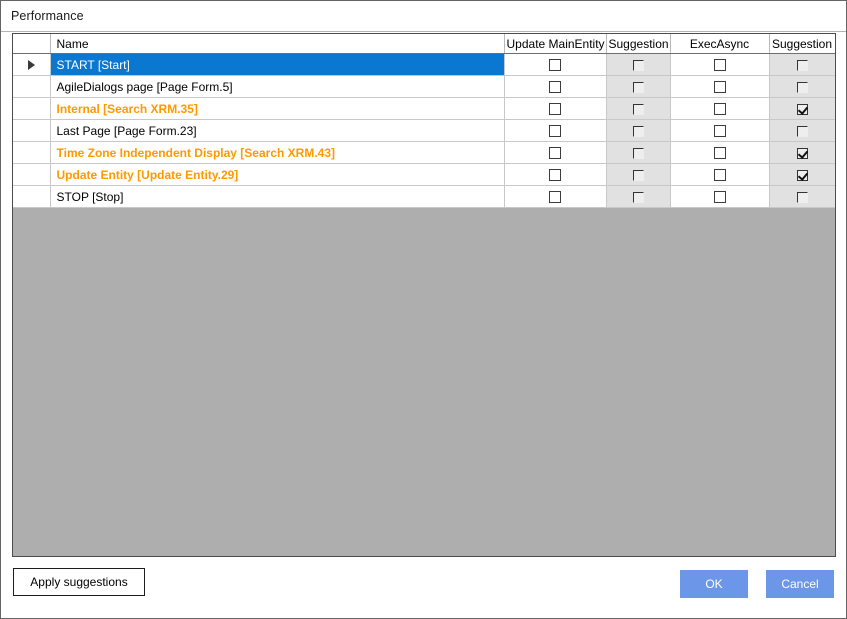  I want to click on title-bar: Performance, so click(423, 16).